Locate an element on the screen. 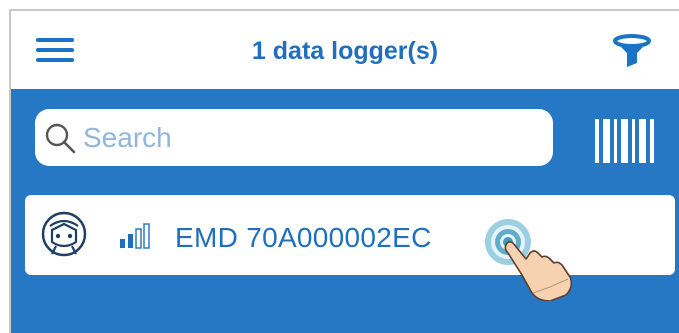  magnifier-icon is located at coordinates (60, 138).